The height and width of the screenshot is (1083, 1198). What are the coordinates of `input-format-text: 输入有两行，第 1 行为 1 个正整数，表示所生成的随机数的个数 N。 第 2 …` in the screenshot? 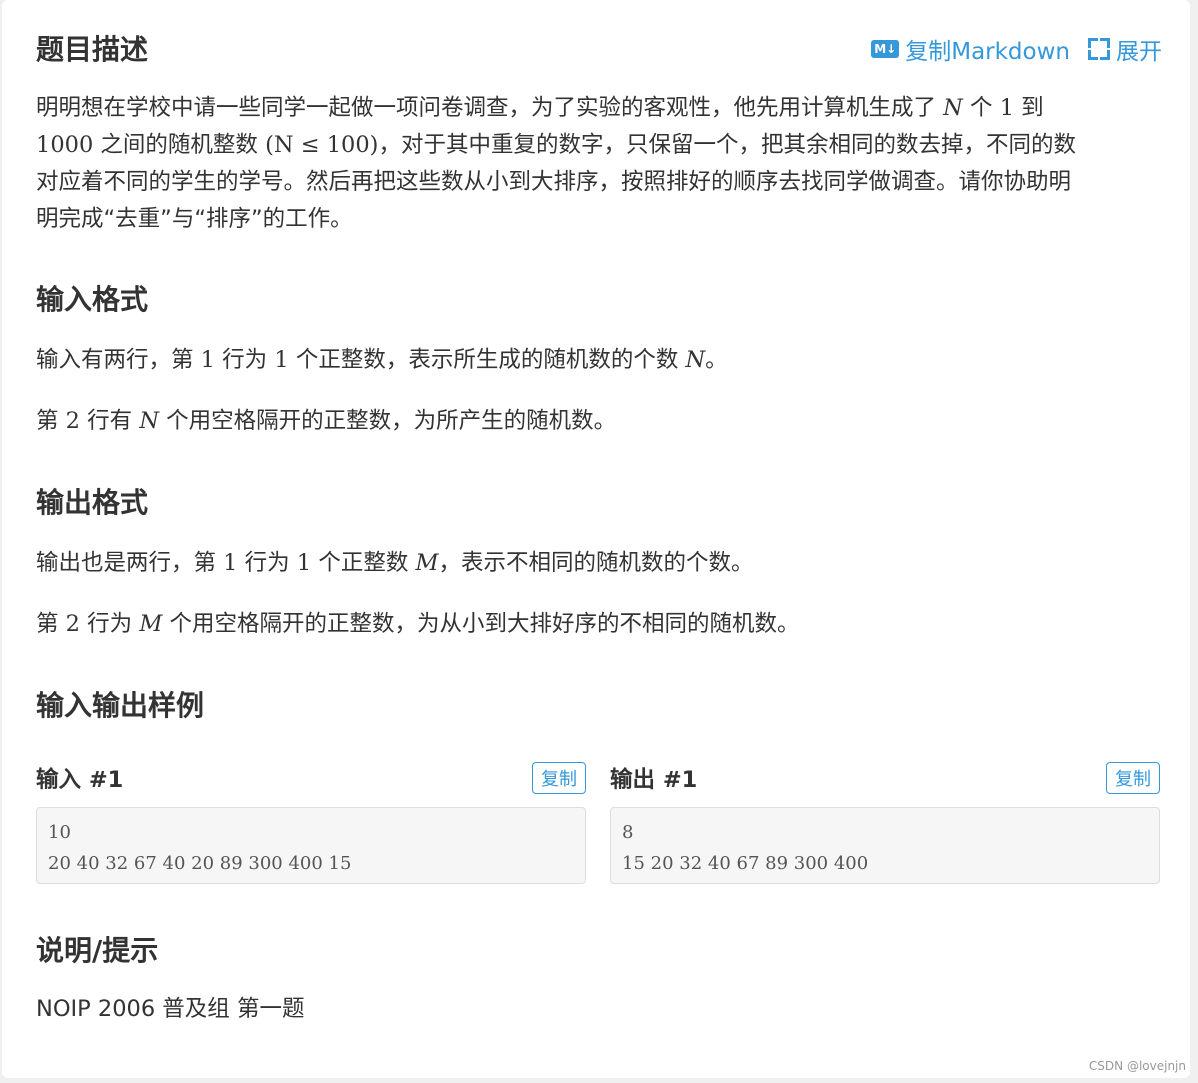 It's located at (382, 390).